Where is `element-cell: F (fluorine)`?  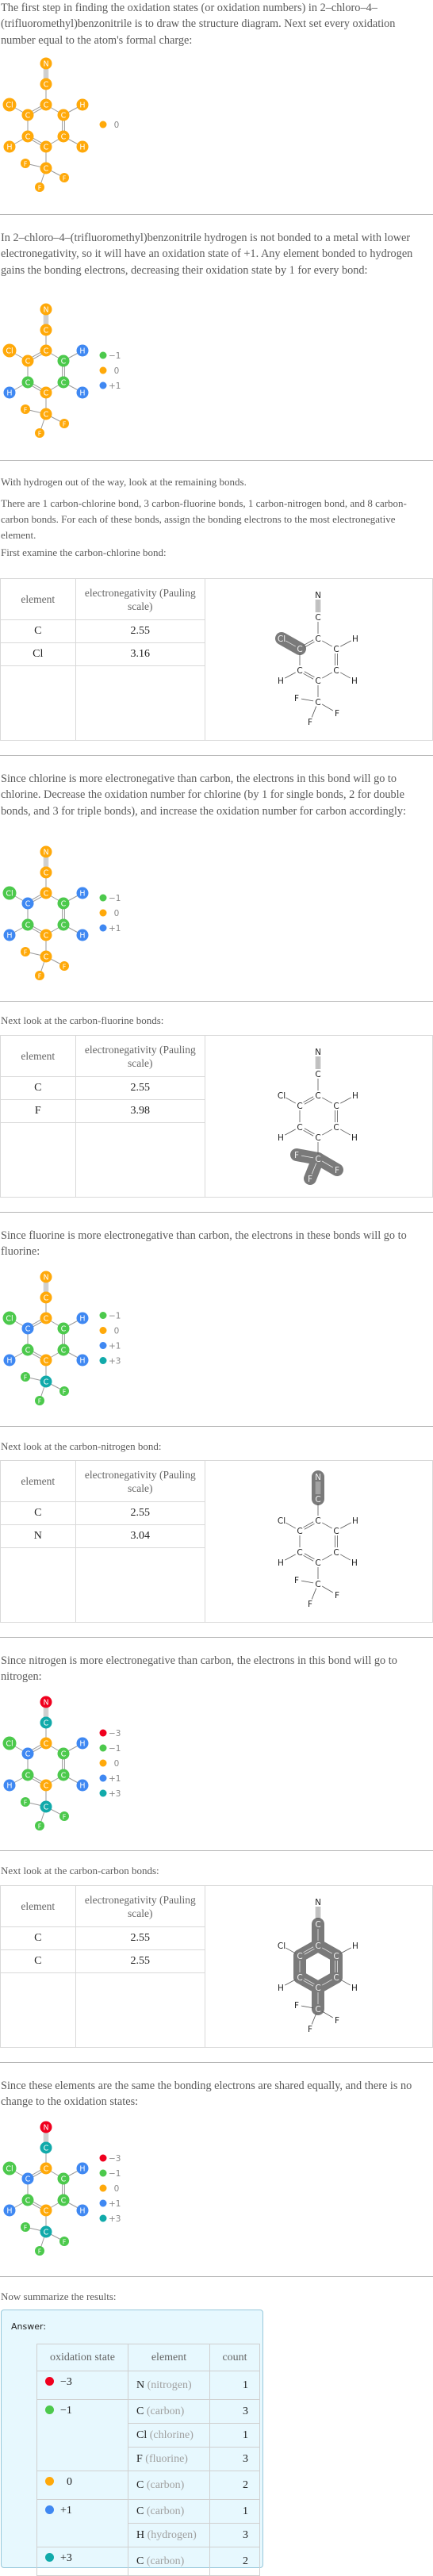
element-cell: F (fluorine) is located at coordinates (169, 2459).